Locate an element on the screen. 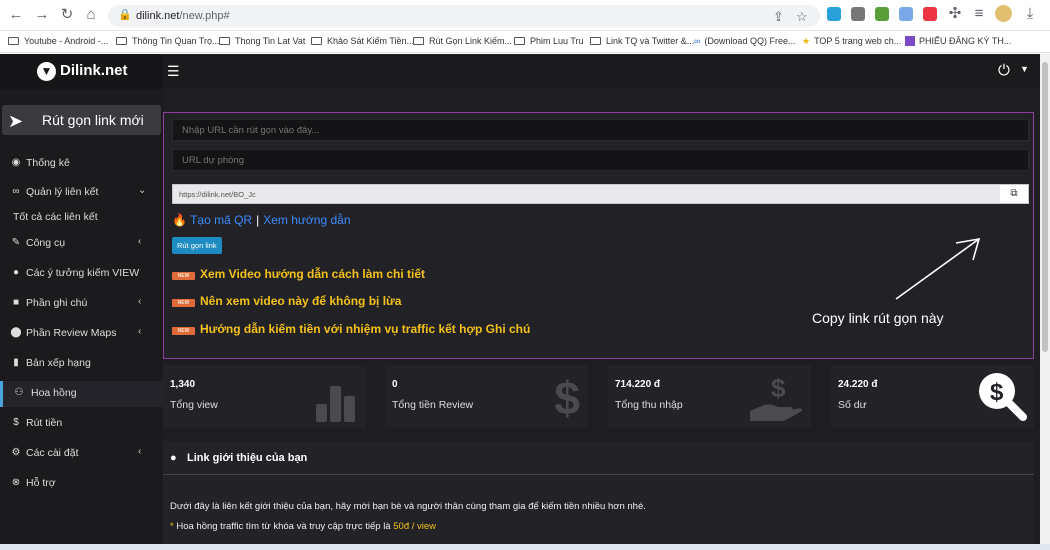 Image resolution: width=1050 pixels, height=550 pixels. brand-name: Dilink.net is located at coordinates (94, 70).